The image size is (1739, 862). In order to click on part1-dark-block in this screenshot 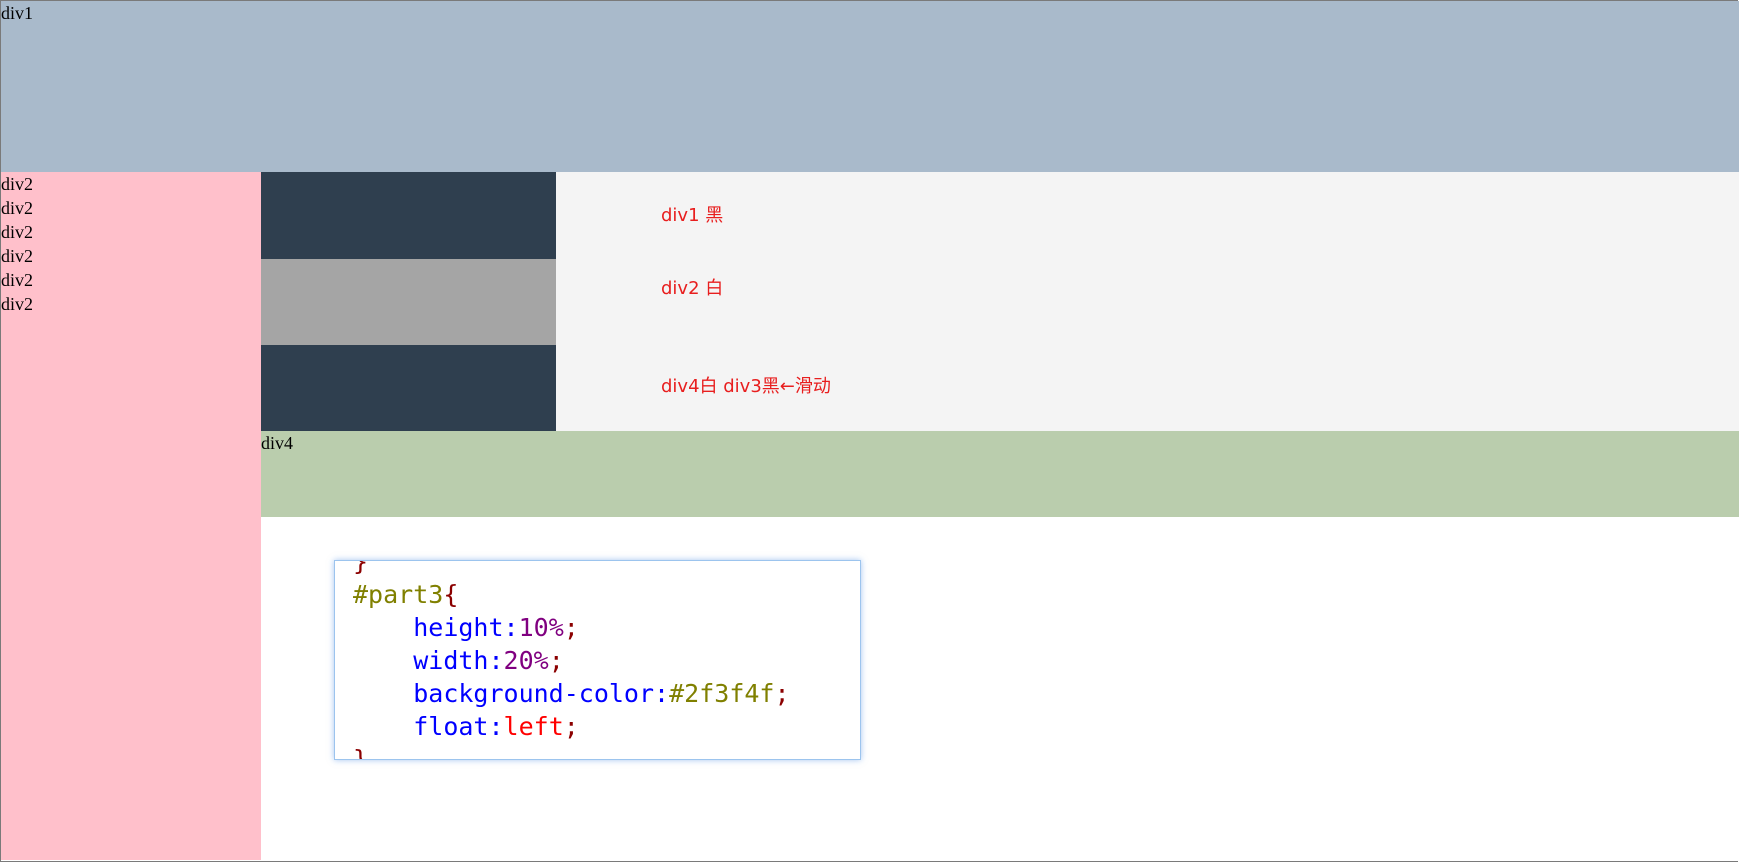, I will do `click(408, 215)`.